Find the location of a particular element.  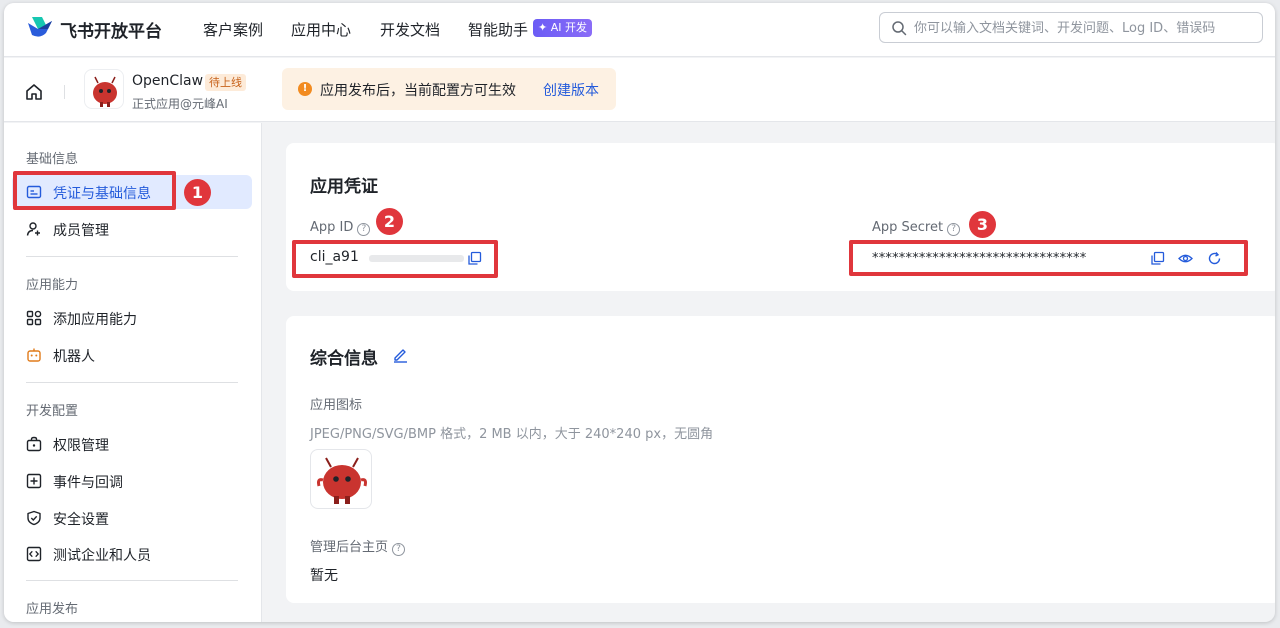

sidebar-item-test-users: 测试企业和人员 is located at coordinates (132, 554).